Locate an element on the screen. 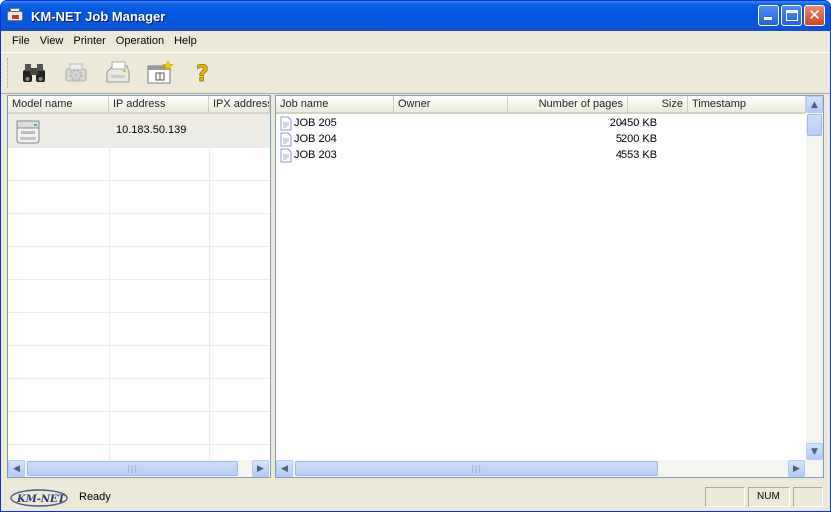  job-name: JOB 204 is located at coordinates (315, 139).